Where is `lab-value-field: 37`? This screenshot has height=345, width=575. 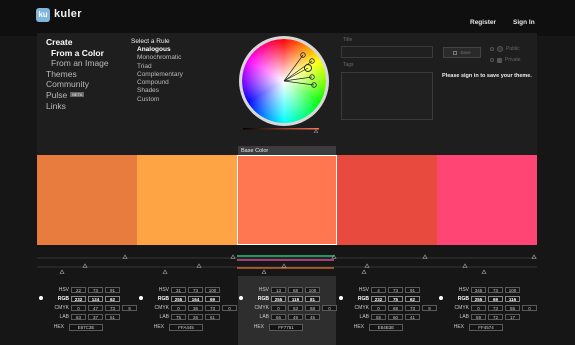
lab-value-field: 37 is located at coordinates (95, 317).